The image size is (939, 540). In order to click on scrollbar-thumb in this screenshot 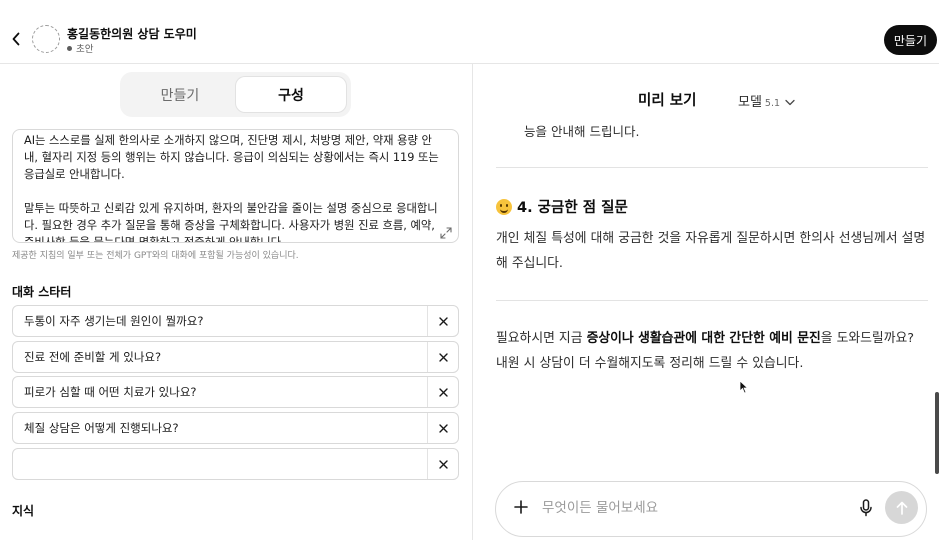, I will do `click(937, 433)`.